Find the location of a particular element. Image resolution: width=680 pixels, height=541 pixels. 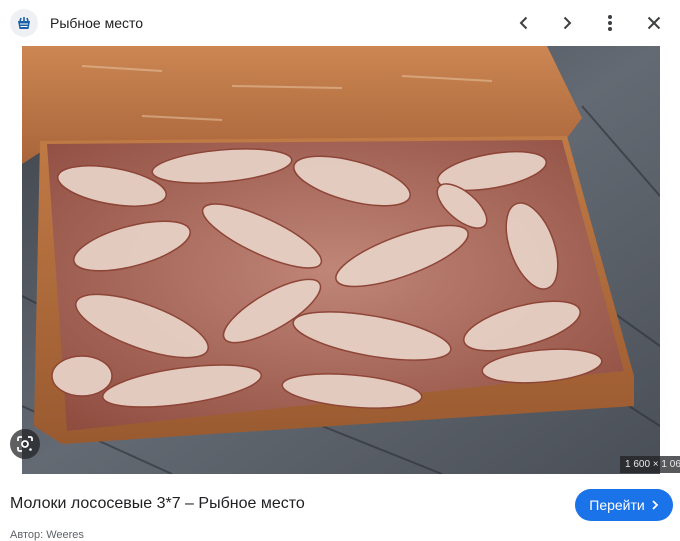

close-icon is located at coordinates (654, 23).